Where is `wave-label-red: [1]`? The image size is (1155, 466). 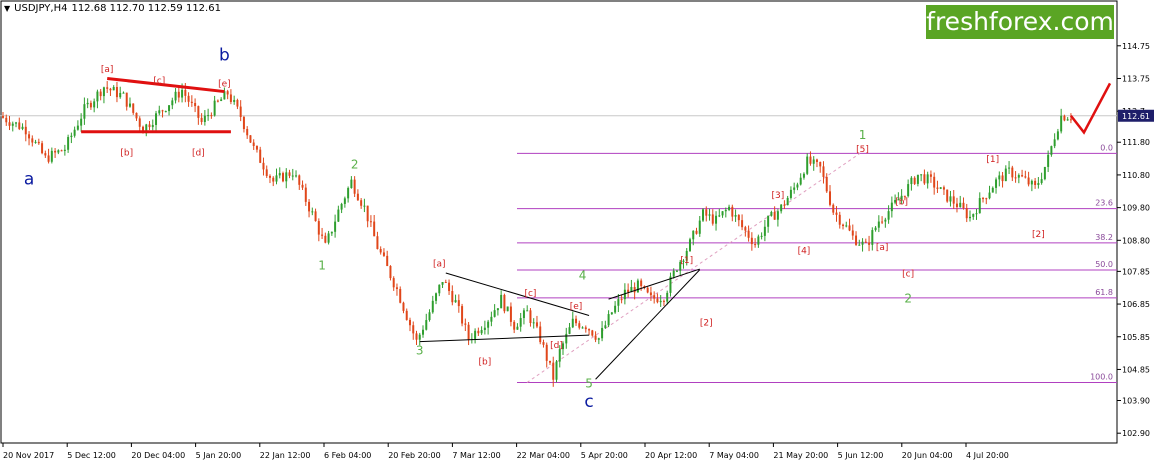 wave-label-red: [1] is located at coordinates (686, 261).